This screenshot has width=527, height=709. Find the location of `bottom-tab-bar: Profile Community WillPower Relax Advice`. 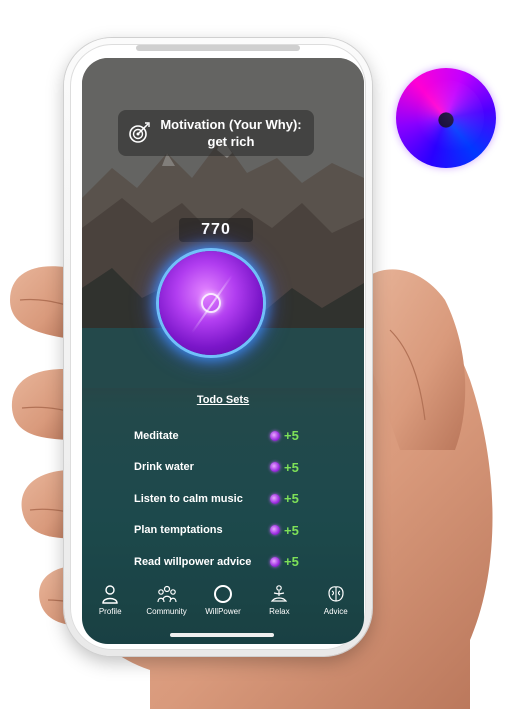

bottom-tab-bar: Profile Community WillPower Relax Advice is located at coordinates (223, 607).